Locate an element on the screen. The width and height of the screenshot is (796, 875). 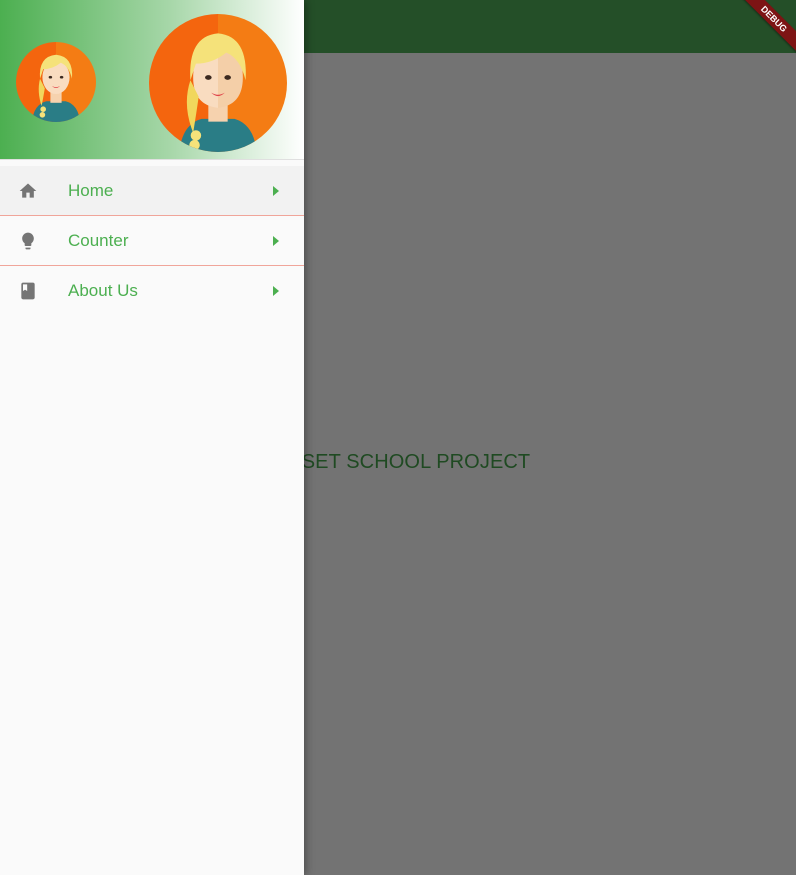
drawer-item-label: Home is located at coordinates (91, 190).